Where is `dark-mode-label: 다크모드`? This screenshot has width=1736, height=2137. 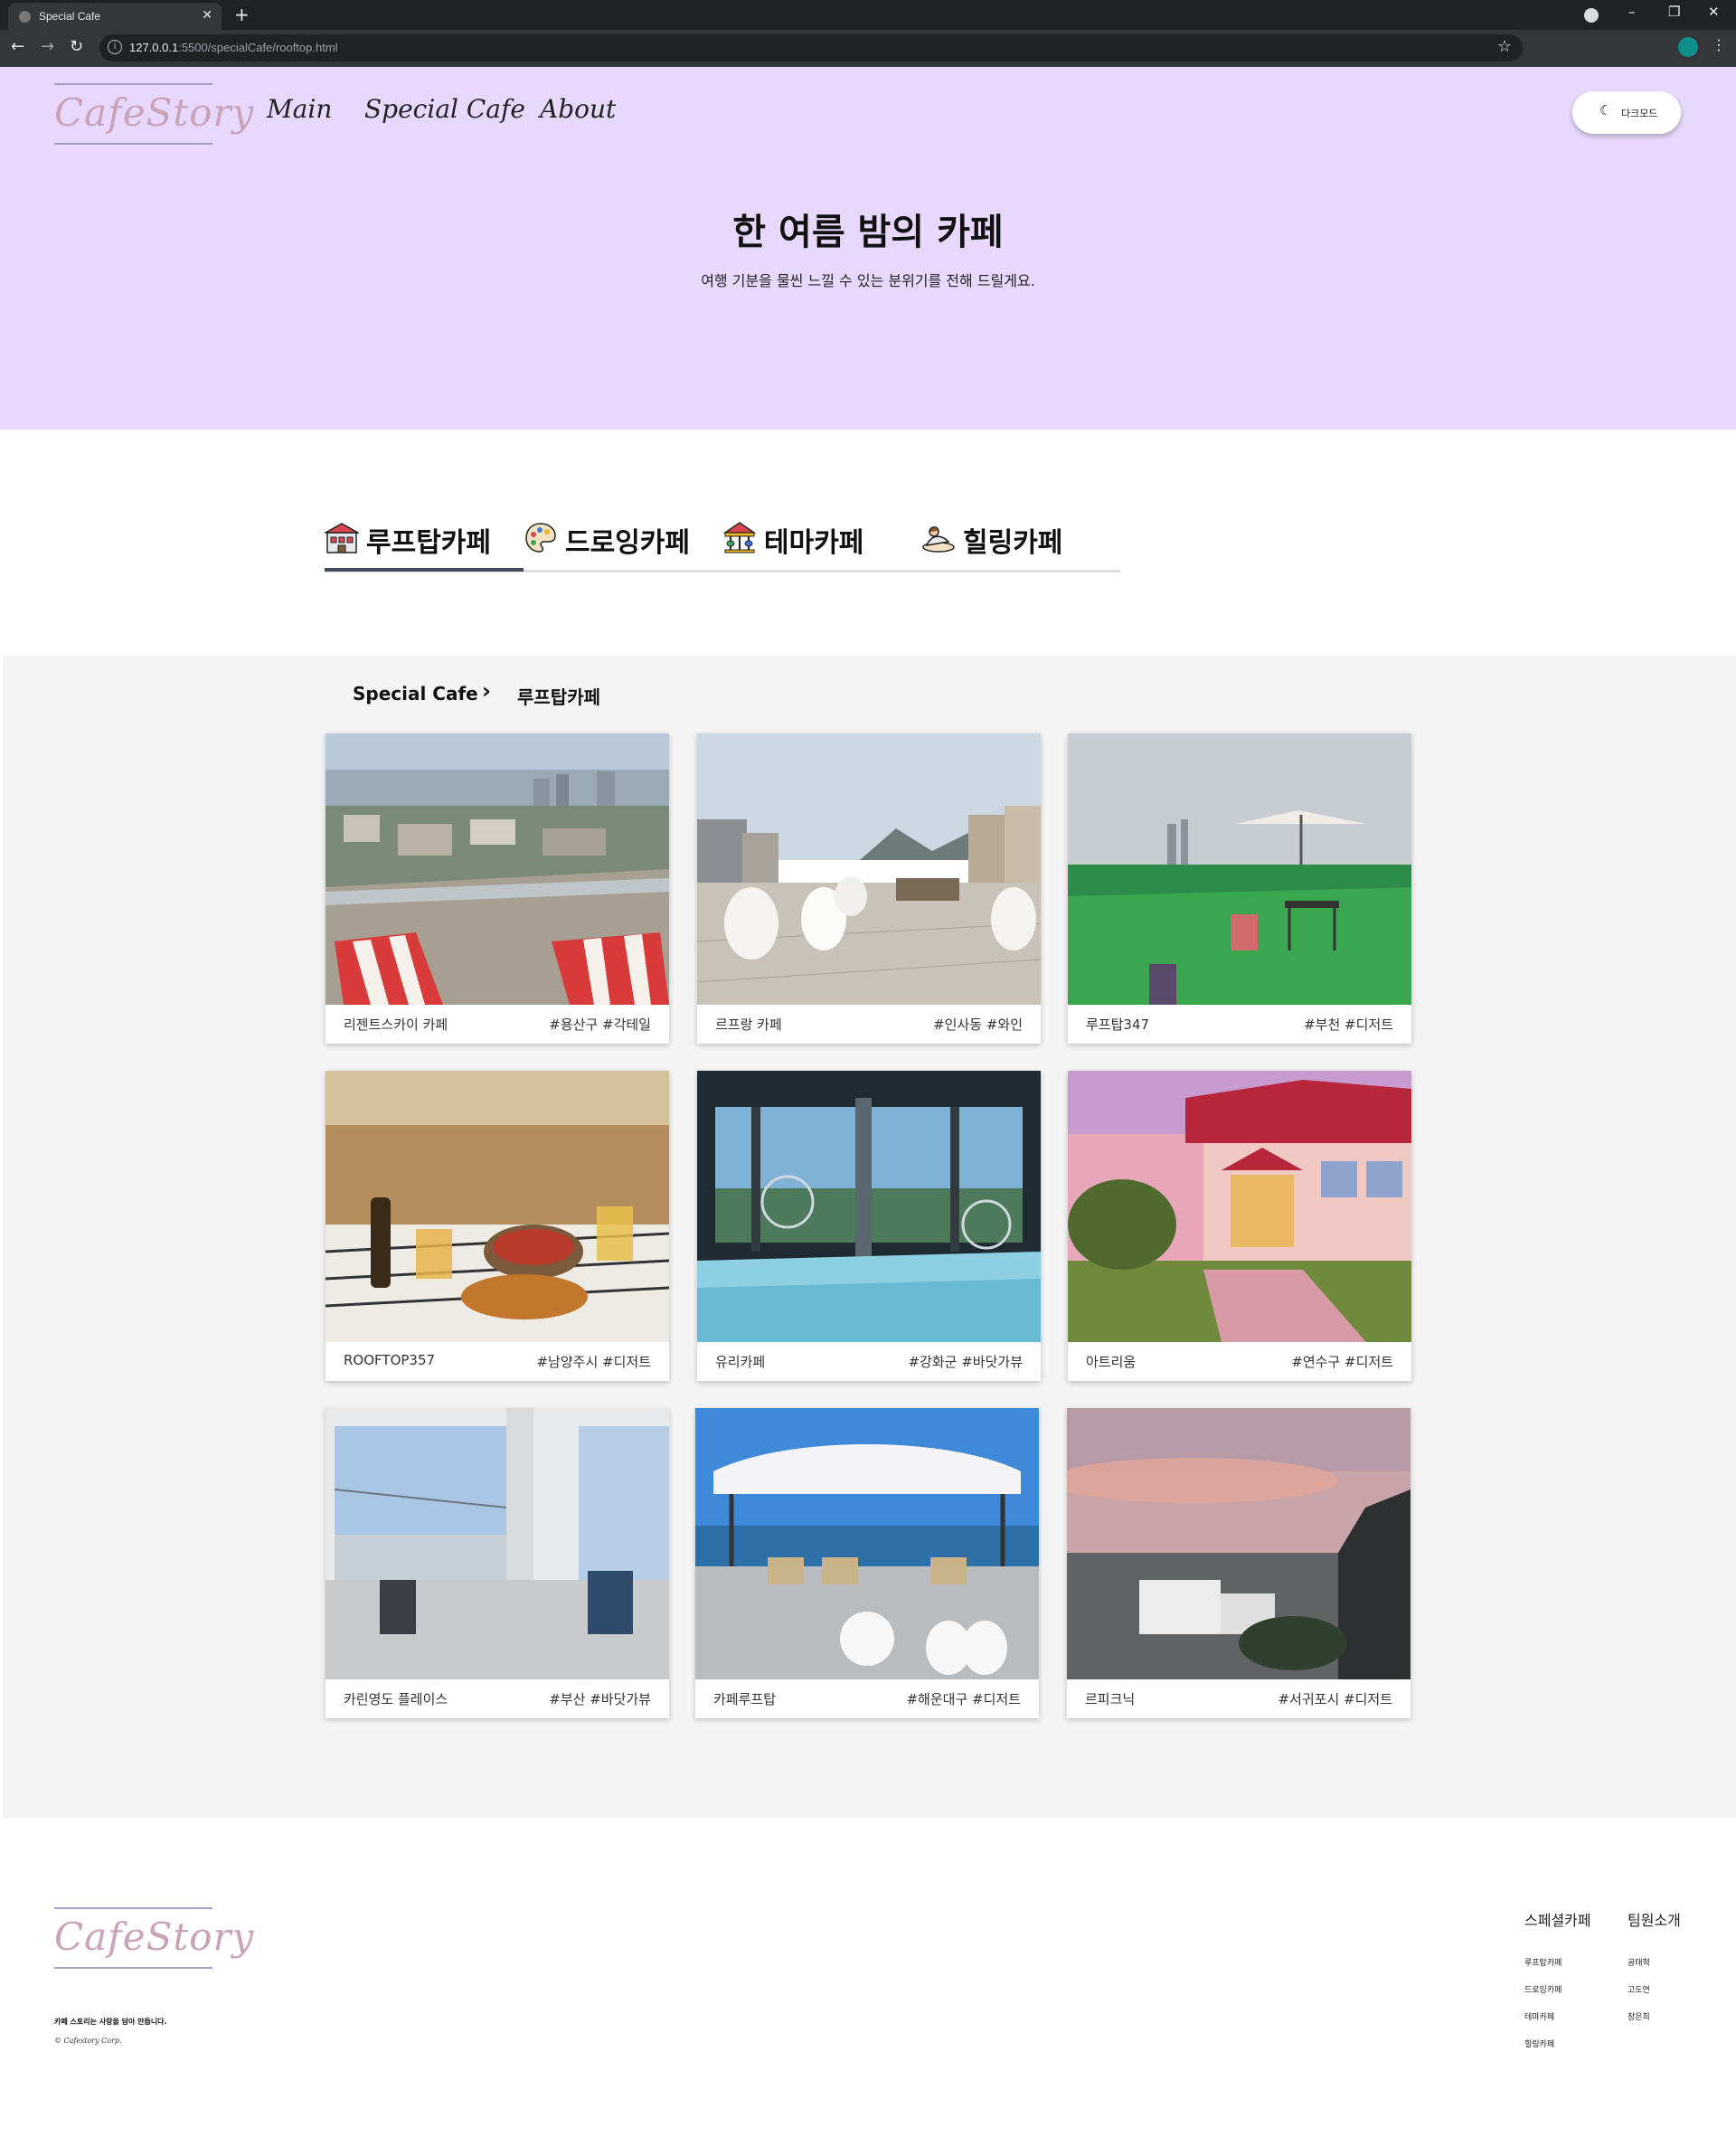 dark-mode-label: 다크모드 is located at coordinates (1639, 113).